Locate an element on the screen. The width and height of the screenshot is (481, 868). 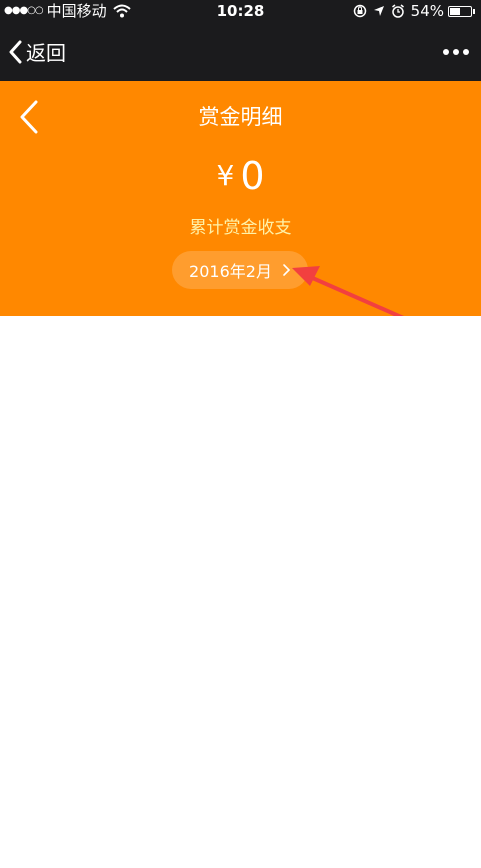
month-selector: 2016年2月 is located at coordinates (240, 270).